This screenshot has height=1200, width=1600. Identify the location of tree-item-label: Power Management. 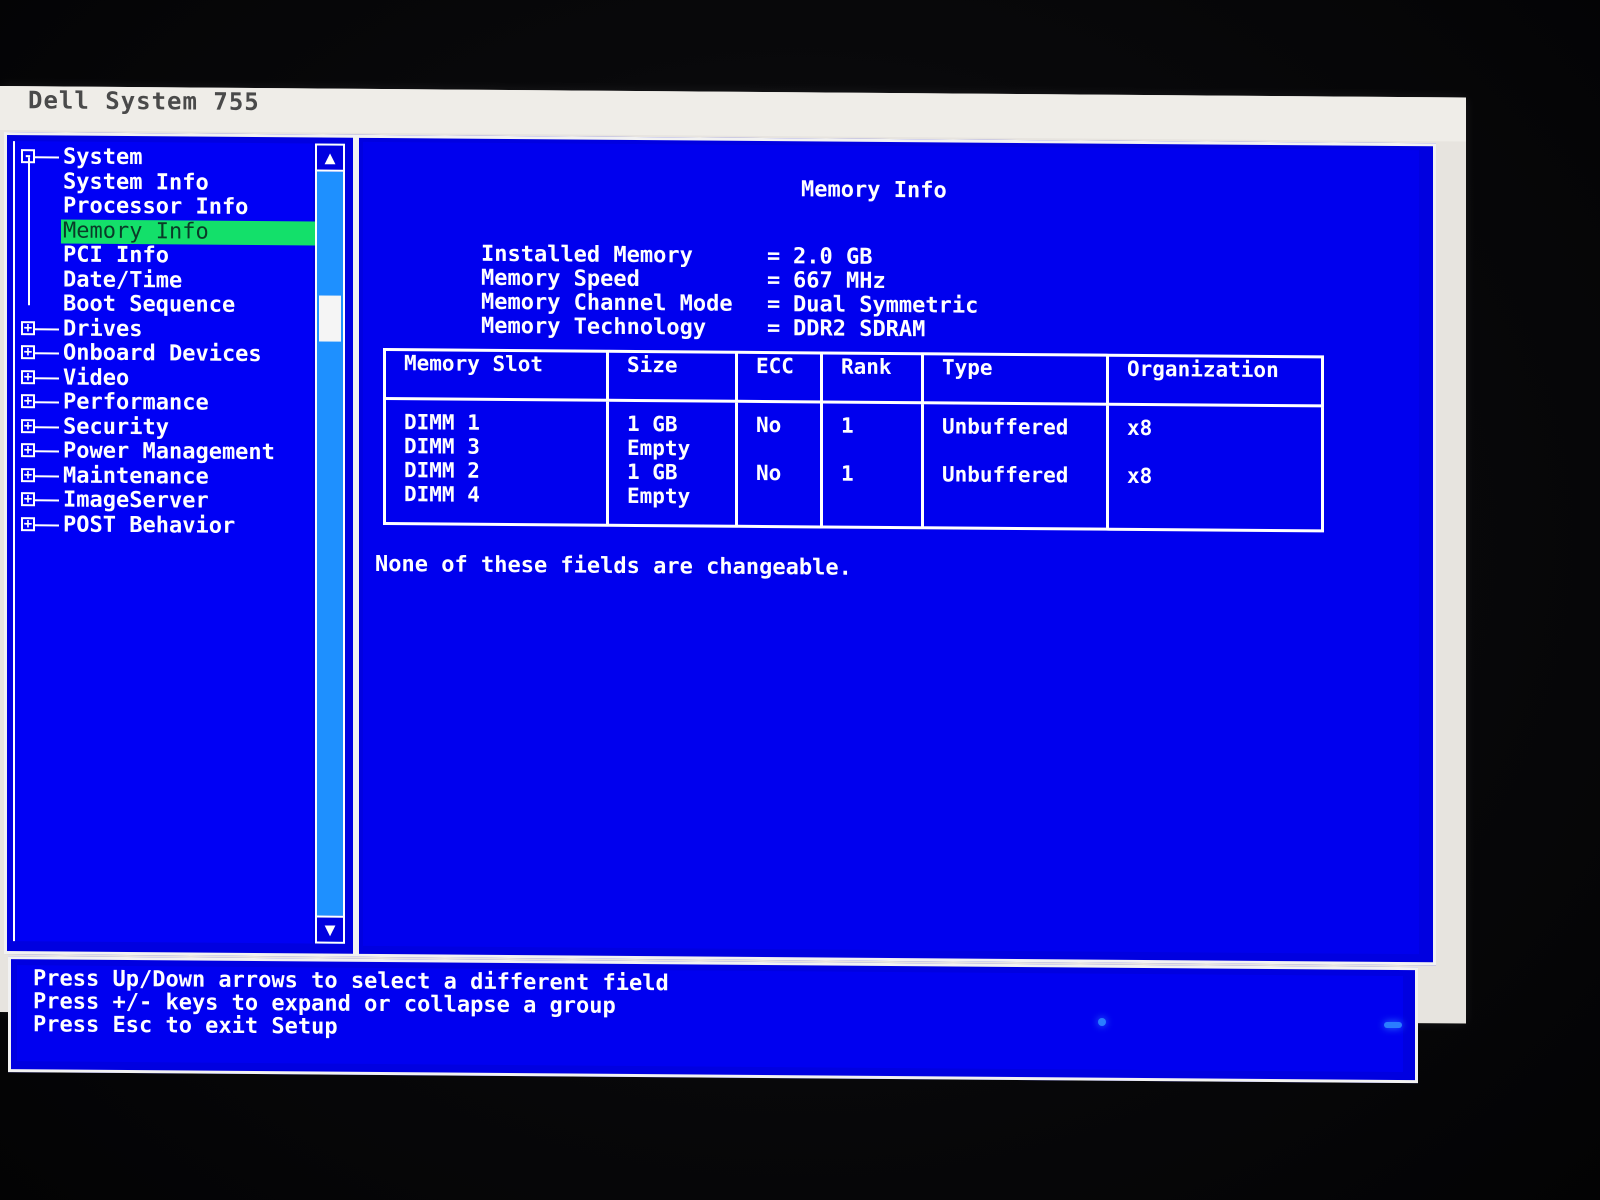
(169, 452).